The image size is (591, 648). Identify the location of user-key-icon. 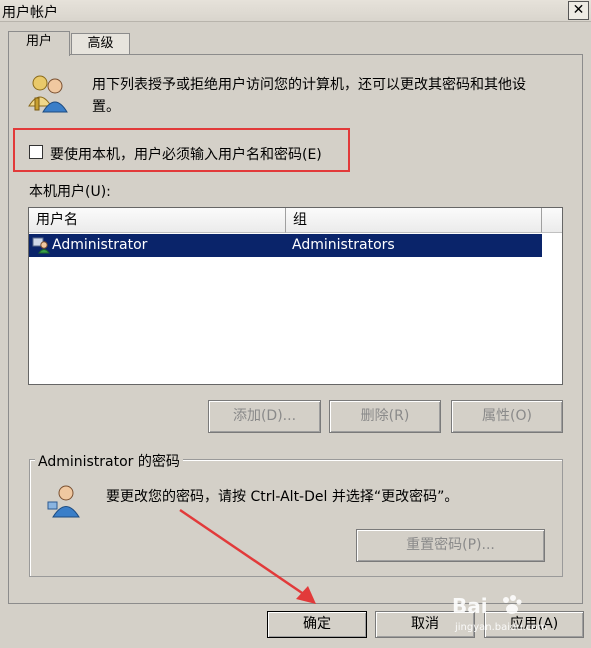
(64, 501).